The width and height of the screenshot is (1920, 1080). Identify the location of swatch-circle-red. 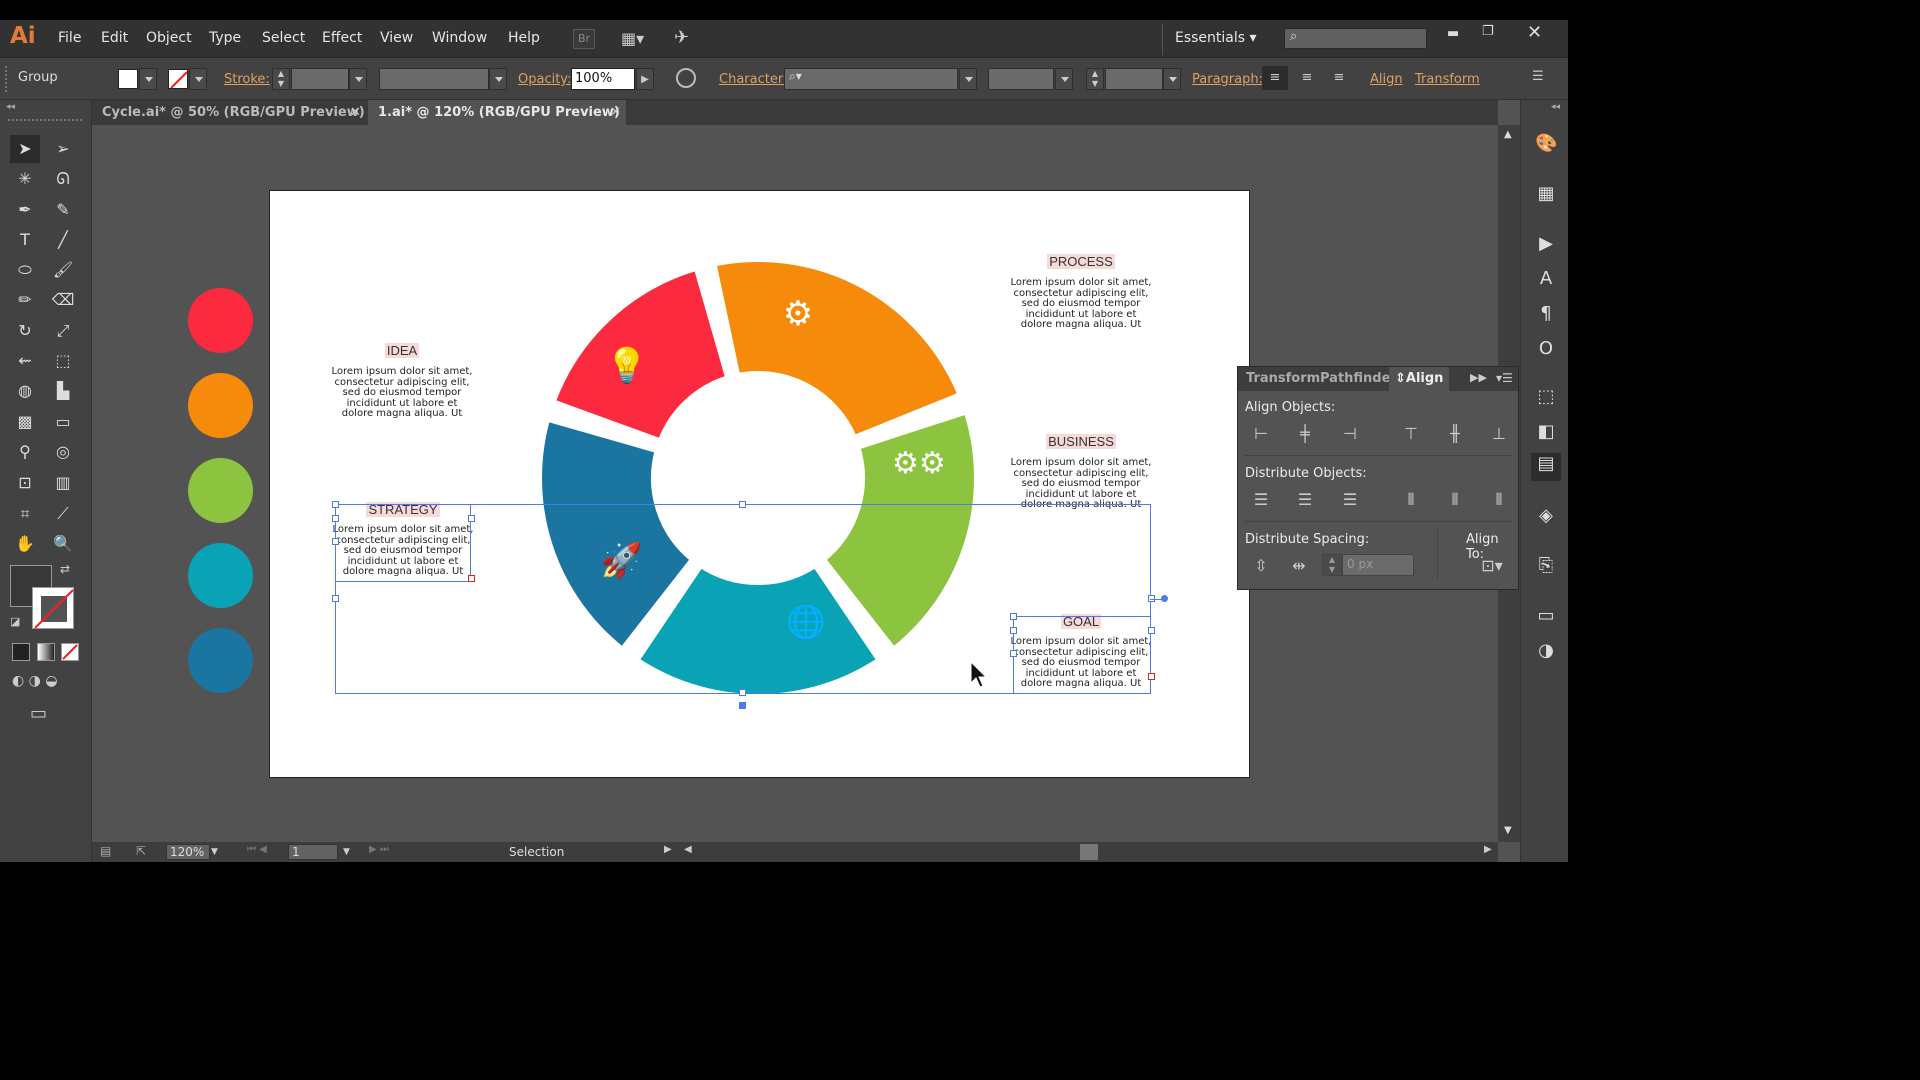
(220, 320).